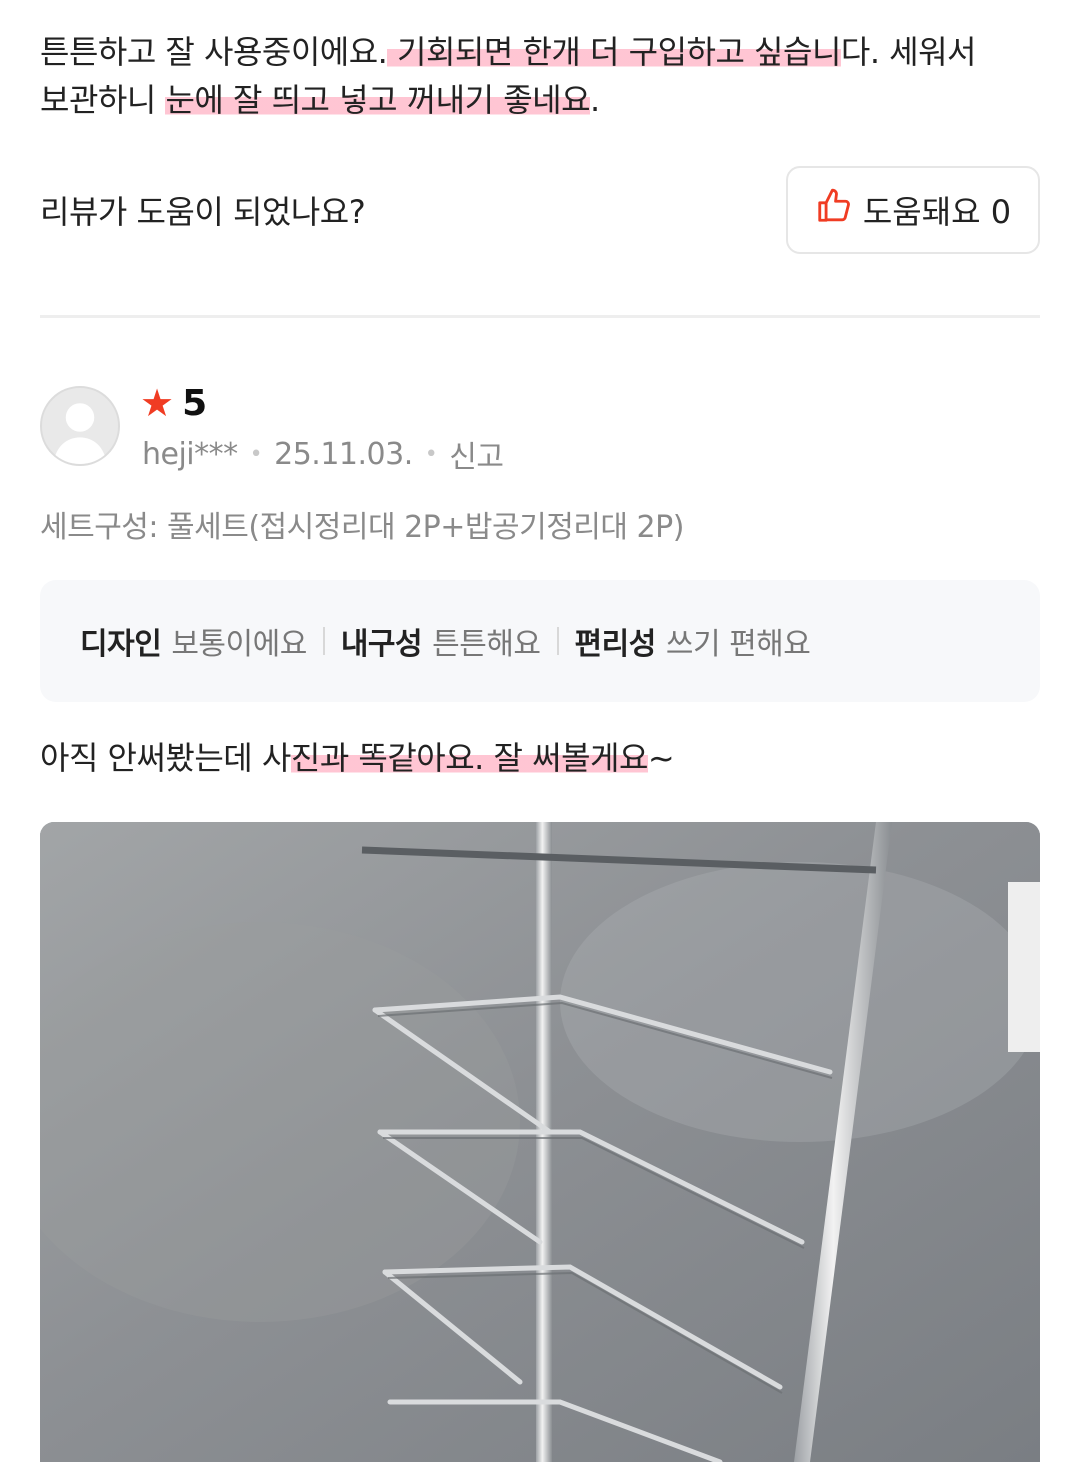 This screenshot has height=1462, width=1080. What do you see at coordinates (103, 100) in the screenshot?
I see `review-text-segment: 보관하니` at bounding box center [103, 100].